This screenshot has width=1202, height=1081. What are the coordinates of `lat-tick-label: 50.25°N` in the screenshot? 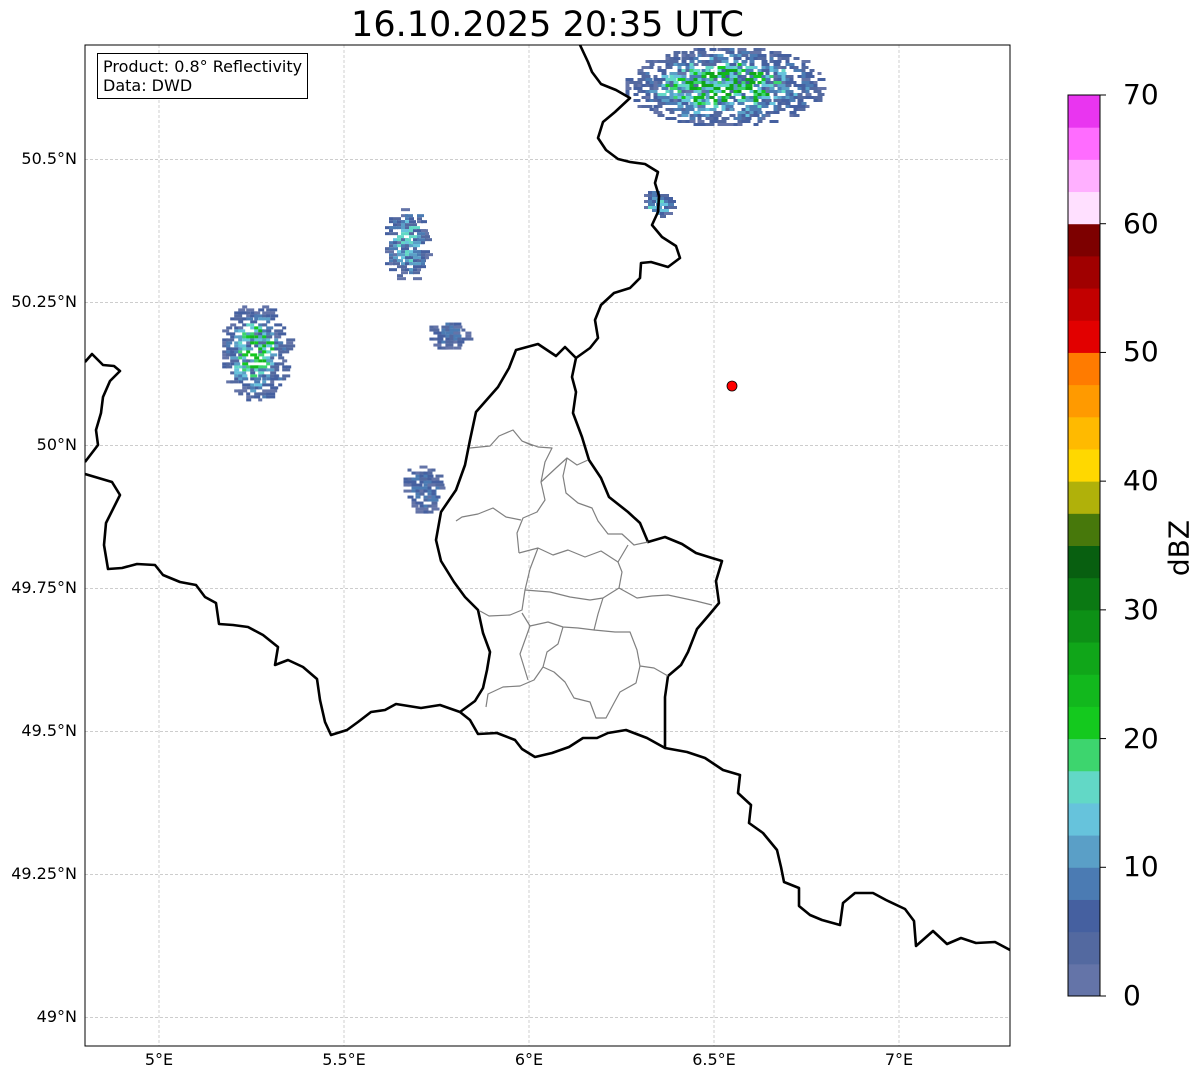 It's located at (44, 302).